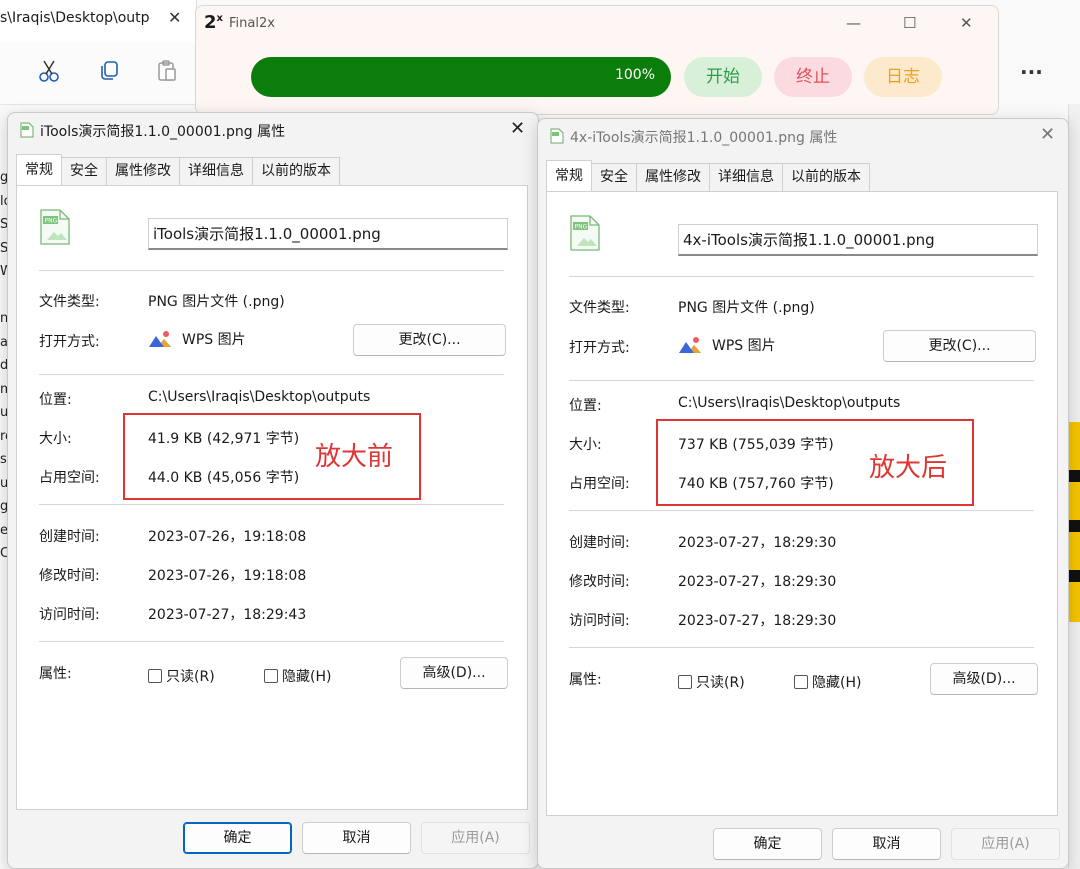 This screenshot has height=869, width=1080. Describe the element at coordinates (634, 75) in the screenshot. I see `progress-label: 100%` at that location.